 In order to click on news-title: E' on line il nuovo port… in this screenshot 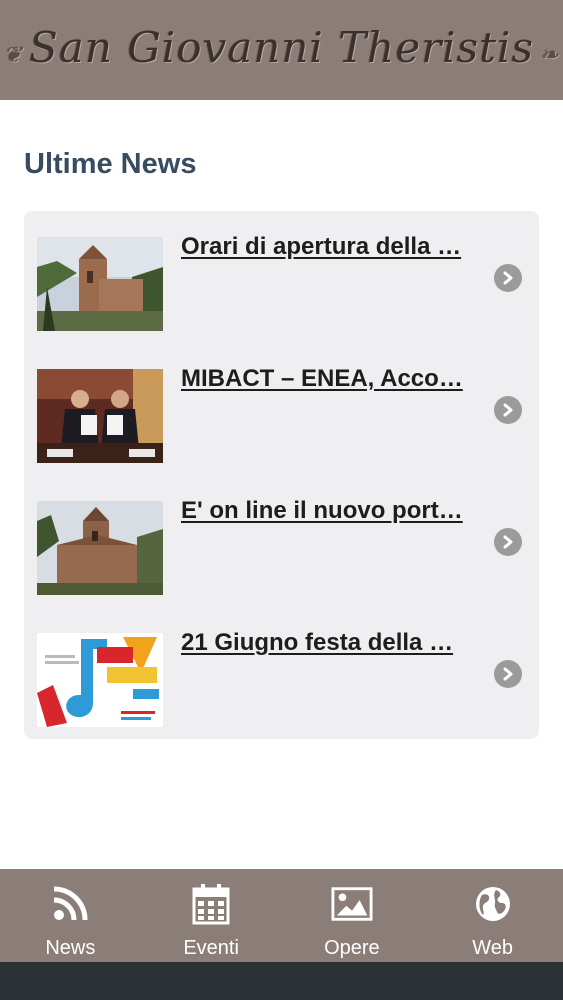, I will do `click(331, 511)`.